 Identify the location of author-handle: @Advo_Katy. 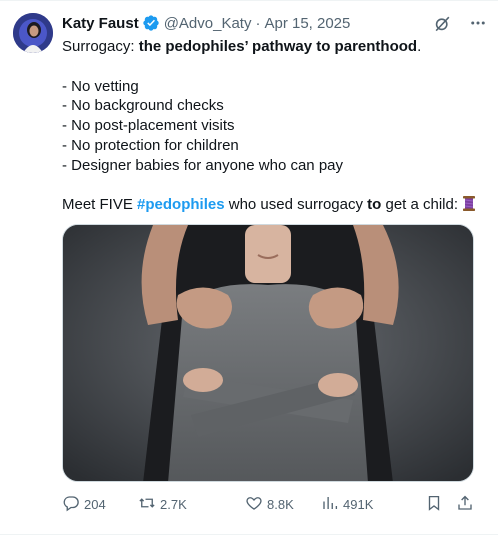
(208, 23).